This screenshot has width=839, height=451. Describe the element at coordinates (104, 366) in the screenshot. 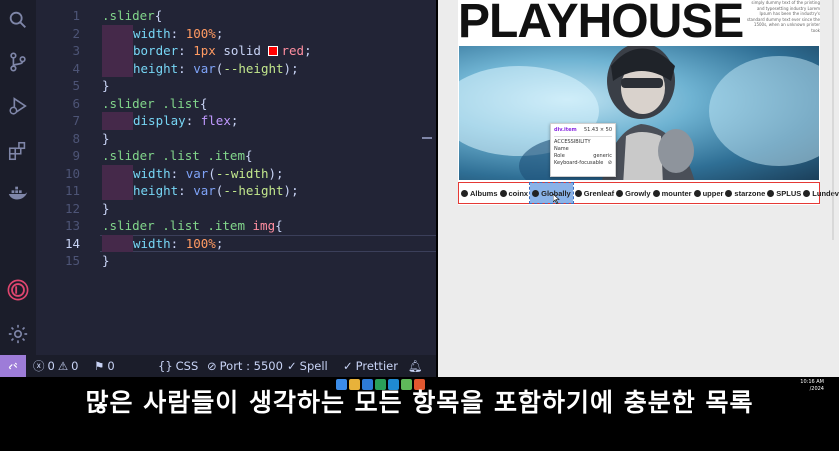

I see `info-button: ⚑ 0` at that location.